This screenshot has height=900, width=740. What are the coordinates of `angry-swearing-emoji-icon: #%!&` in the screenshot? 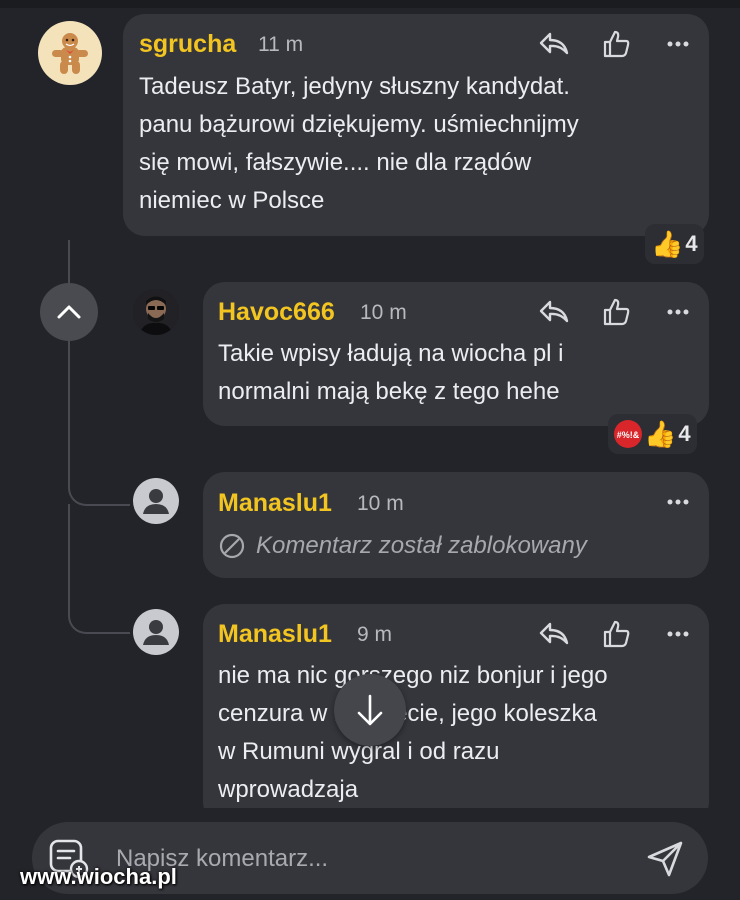 It's located at (628, 434).